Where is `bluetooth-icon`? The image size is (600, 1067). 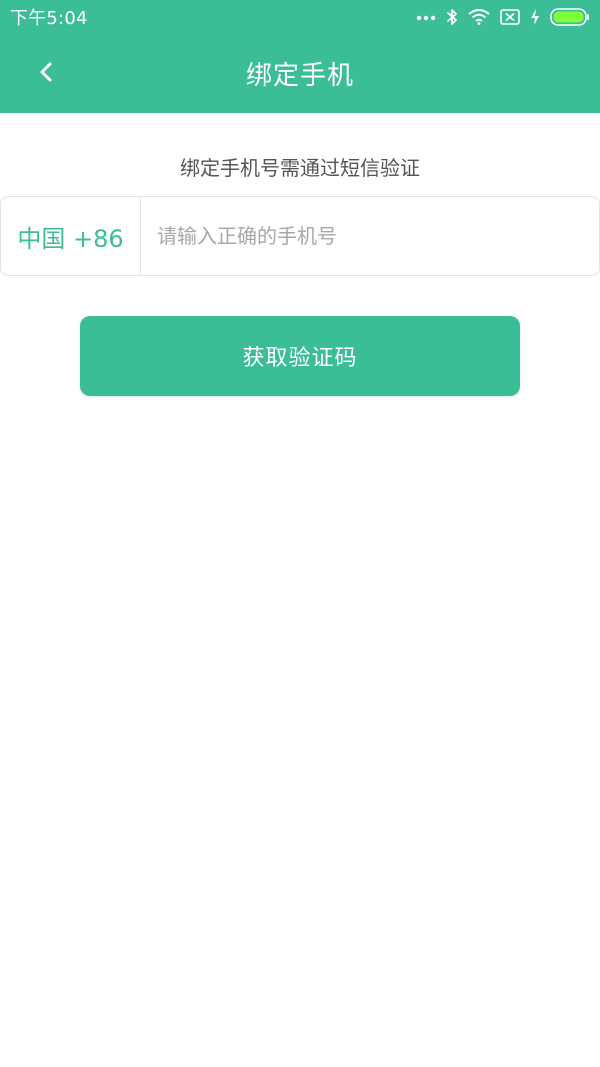 bluetooth-icon is located at coordinates (452, 17).